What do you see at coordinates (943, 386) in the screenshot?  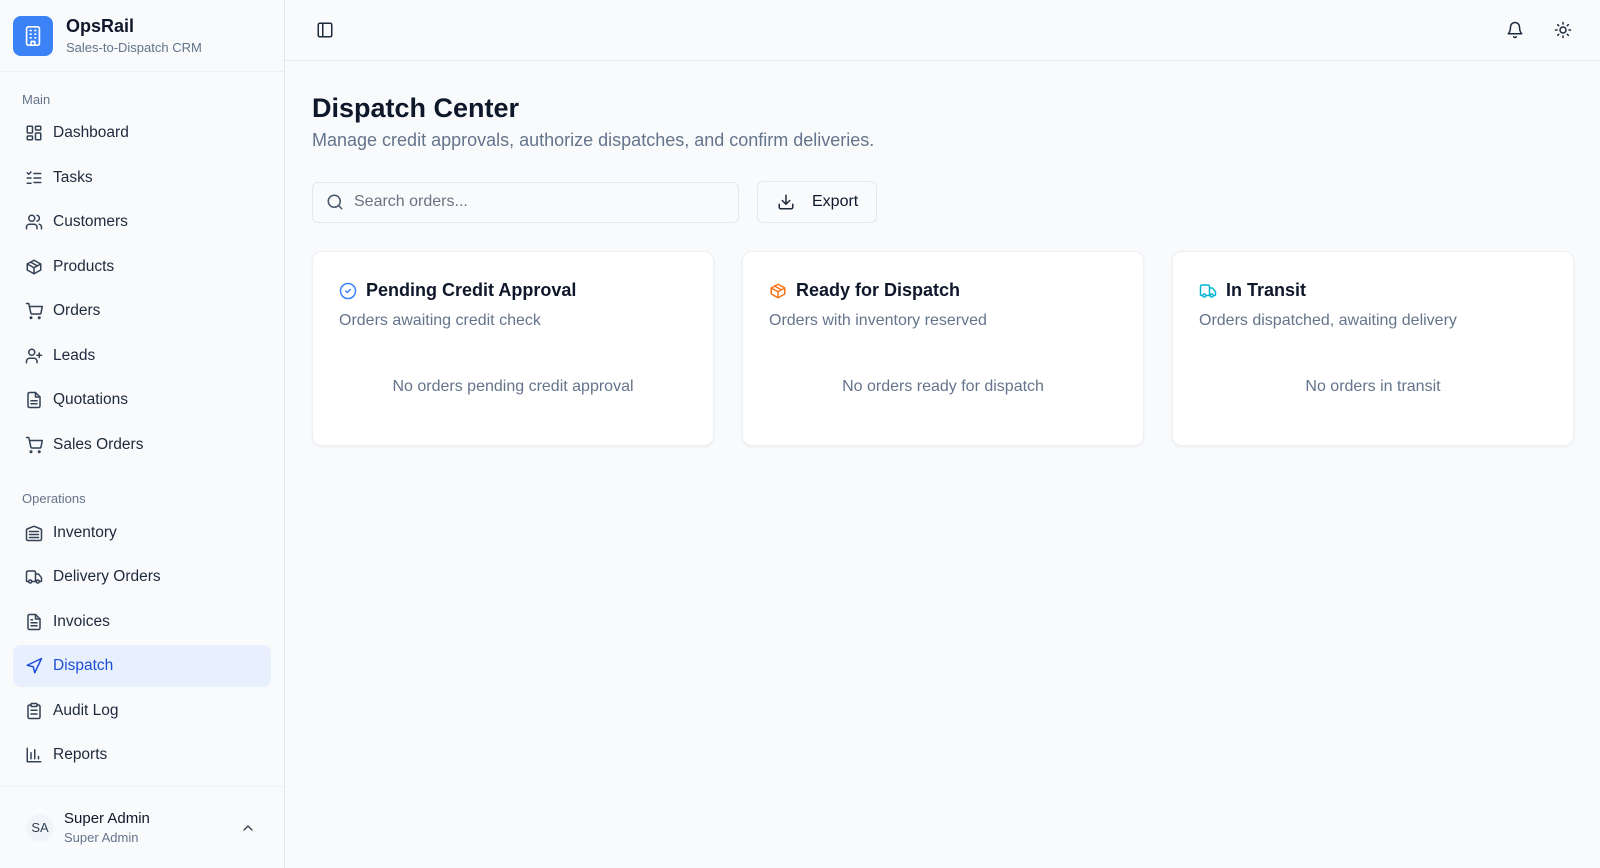 I see `card-empty-state: No orders ready for dispatch` at bounding box center [943, 386].